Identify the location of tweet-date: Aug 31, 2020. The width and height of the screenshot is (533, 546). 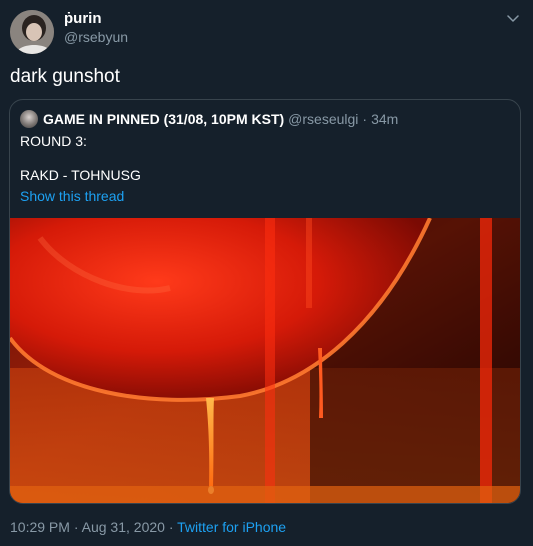
(123, 527).